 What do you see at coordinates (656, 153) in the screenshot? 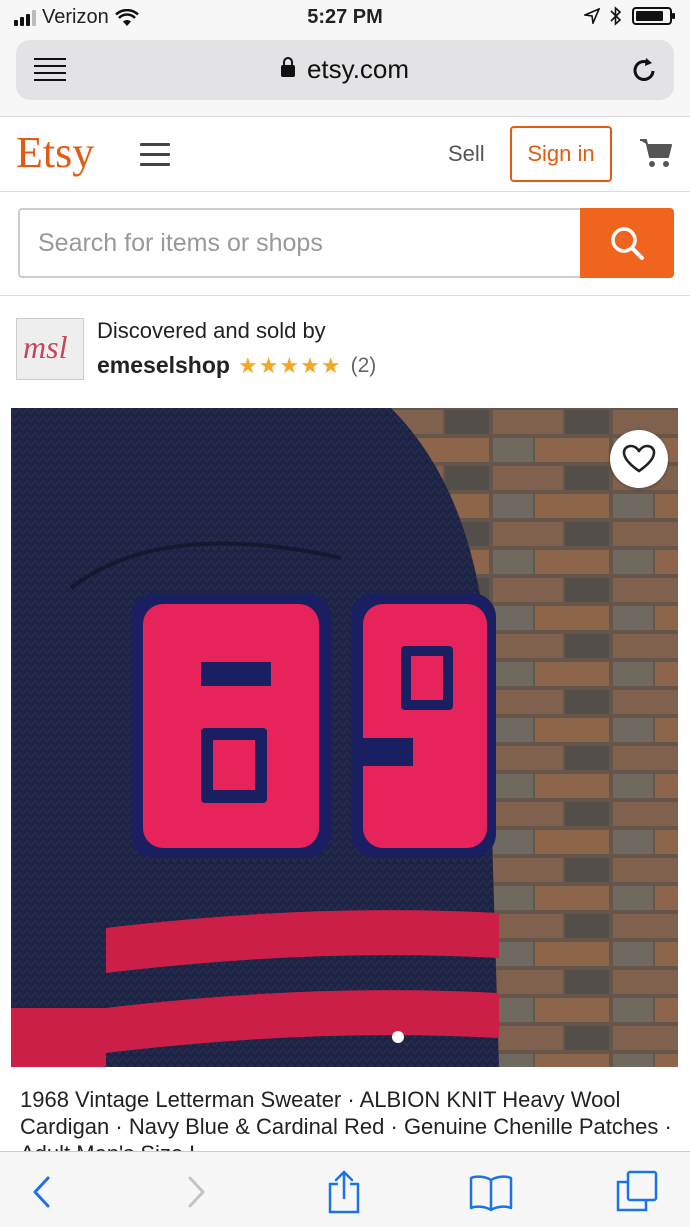
I see `cart-icon` at bounding box center [656, 153].